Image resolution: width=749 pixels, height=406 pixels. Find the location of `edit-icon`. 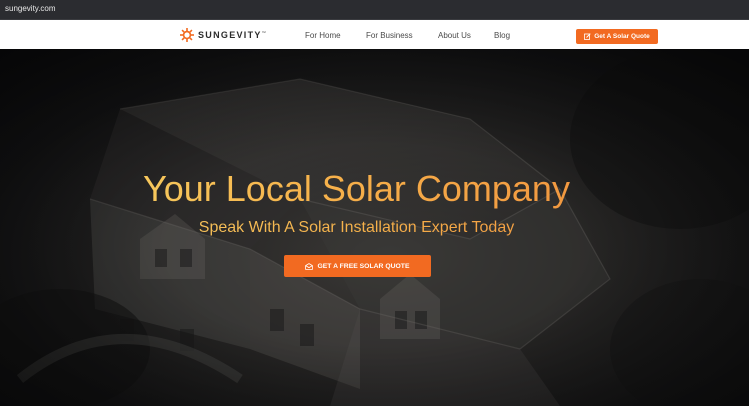

edit-icon is located at coordinates (587, 36).